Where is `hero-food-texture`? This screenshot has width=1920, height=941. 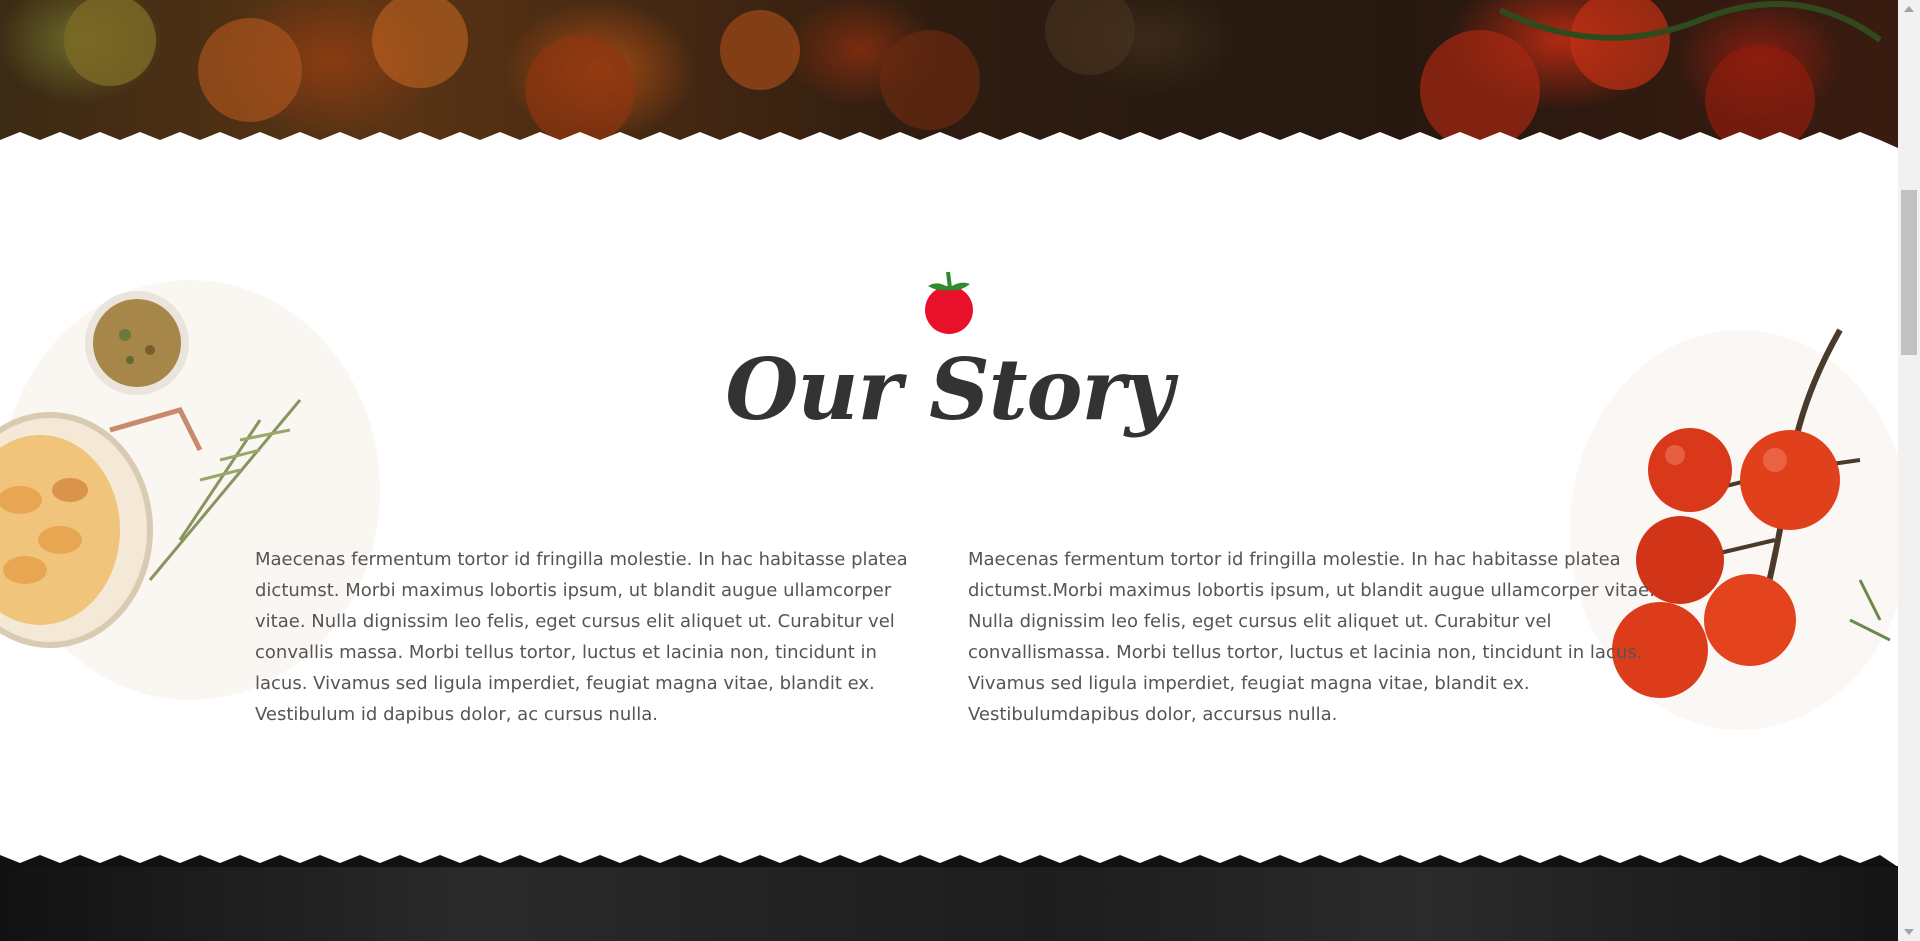 hero-food-texture is located at coordinates (973, 74).